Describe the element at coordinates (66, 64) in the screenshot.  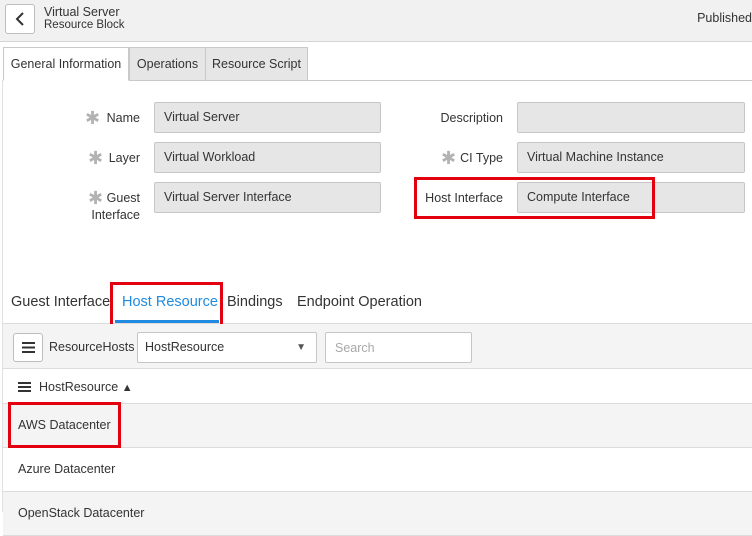
I see `tab-general-information: General Information` at that location.